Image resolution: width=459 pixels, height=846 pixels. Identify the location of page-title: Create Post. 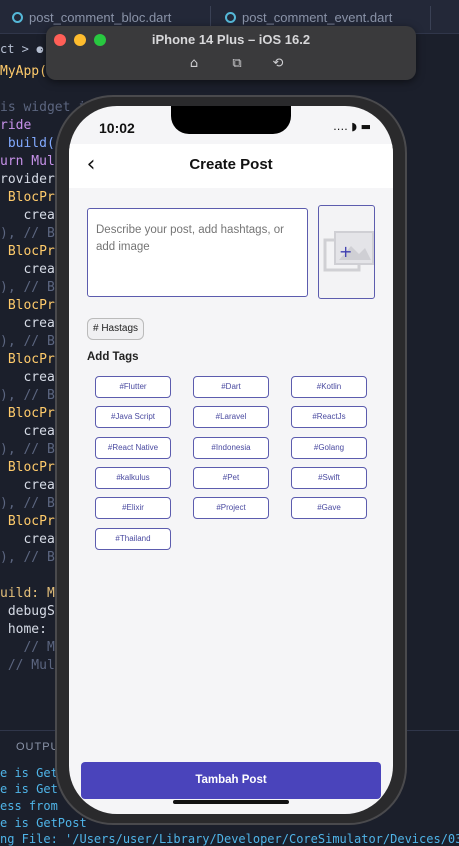
(231, 164).